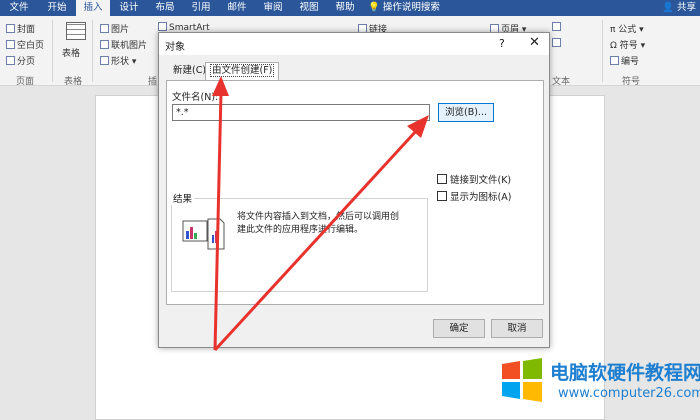  I want to click on equation-button: π 公式 ▾, so click(627, 28).